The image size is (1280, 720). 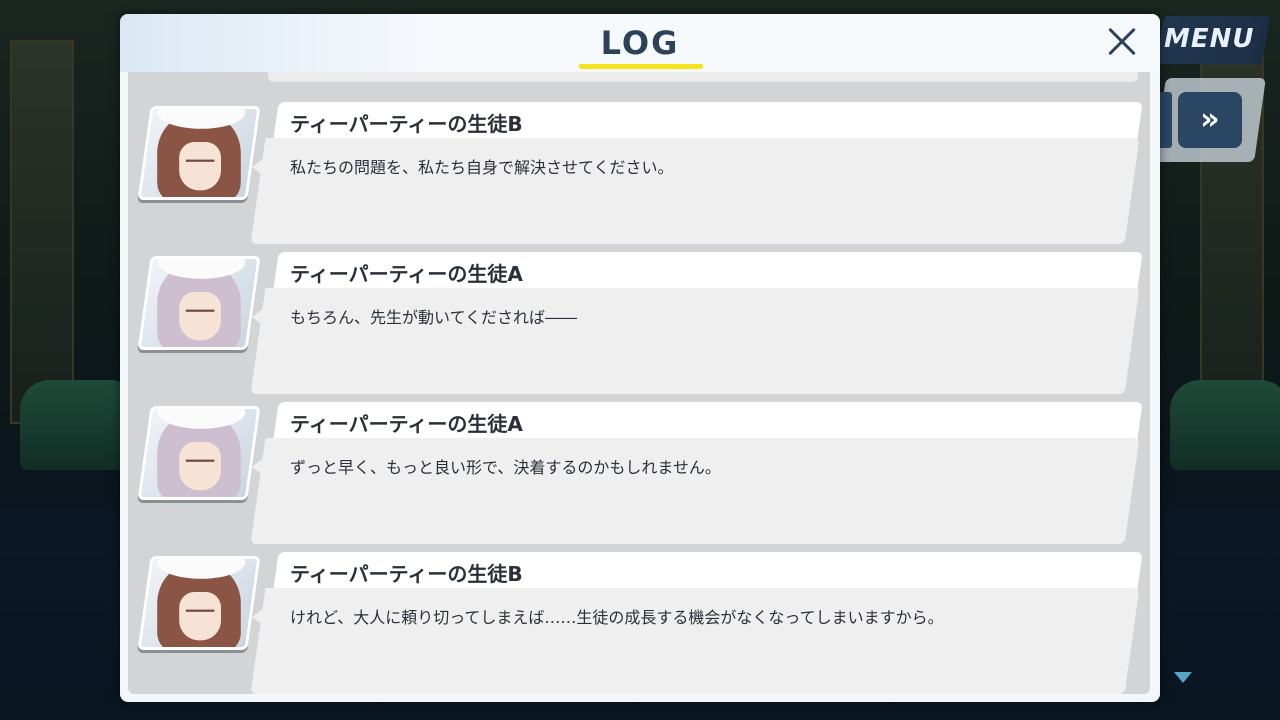 I want to click on title-underline, so click(x=641, y=66).